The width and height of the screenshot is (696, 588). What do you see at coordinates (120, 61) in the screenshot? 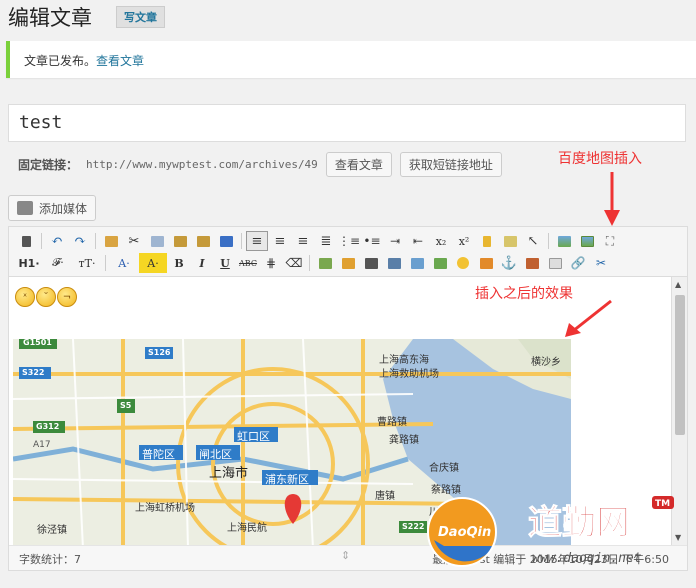
I see `view-post-link: 查看文章` at bounding box center [120, 61].